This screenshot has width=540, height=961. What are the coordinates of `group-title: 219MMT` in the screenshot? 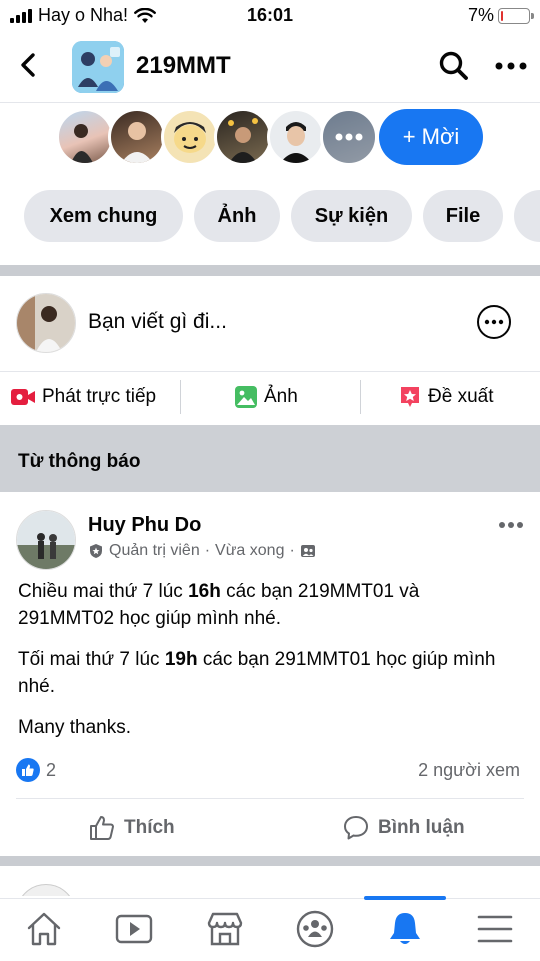 It's located at (183, 66).